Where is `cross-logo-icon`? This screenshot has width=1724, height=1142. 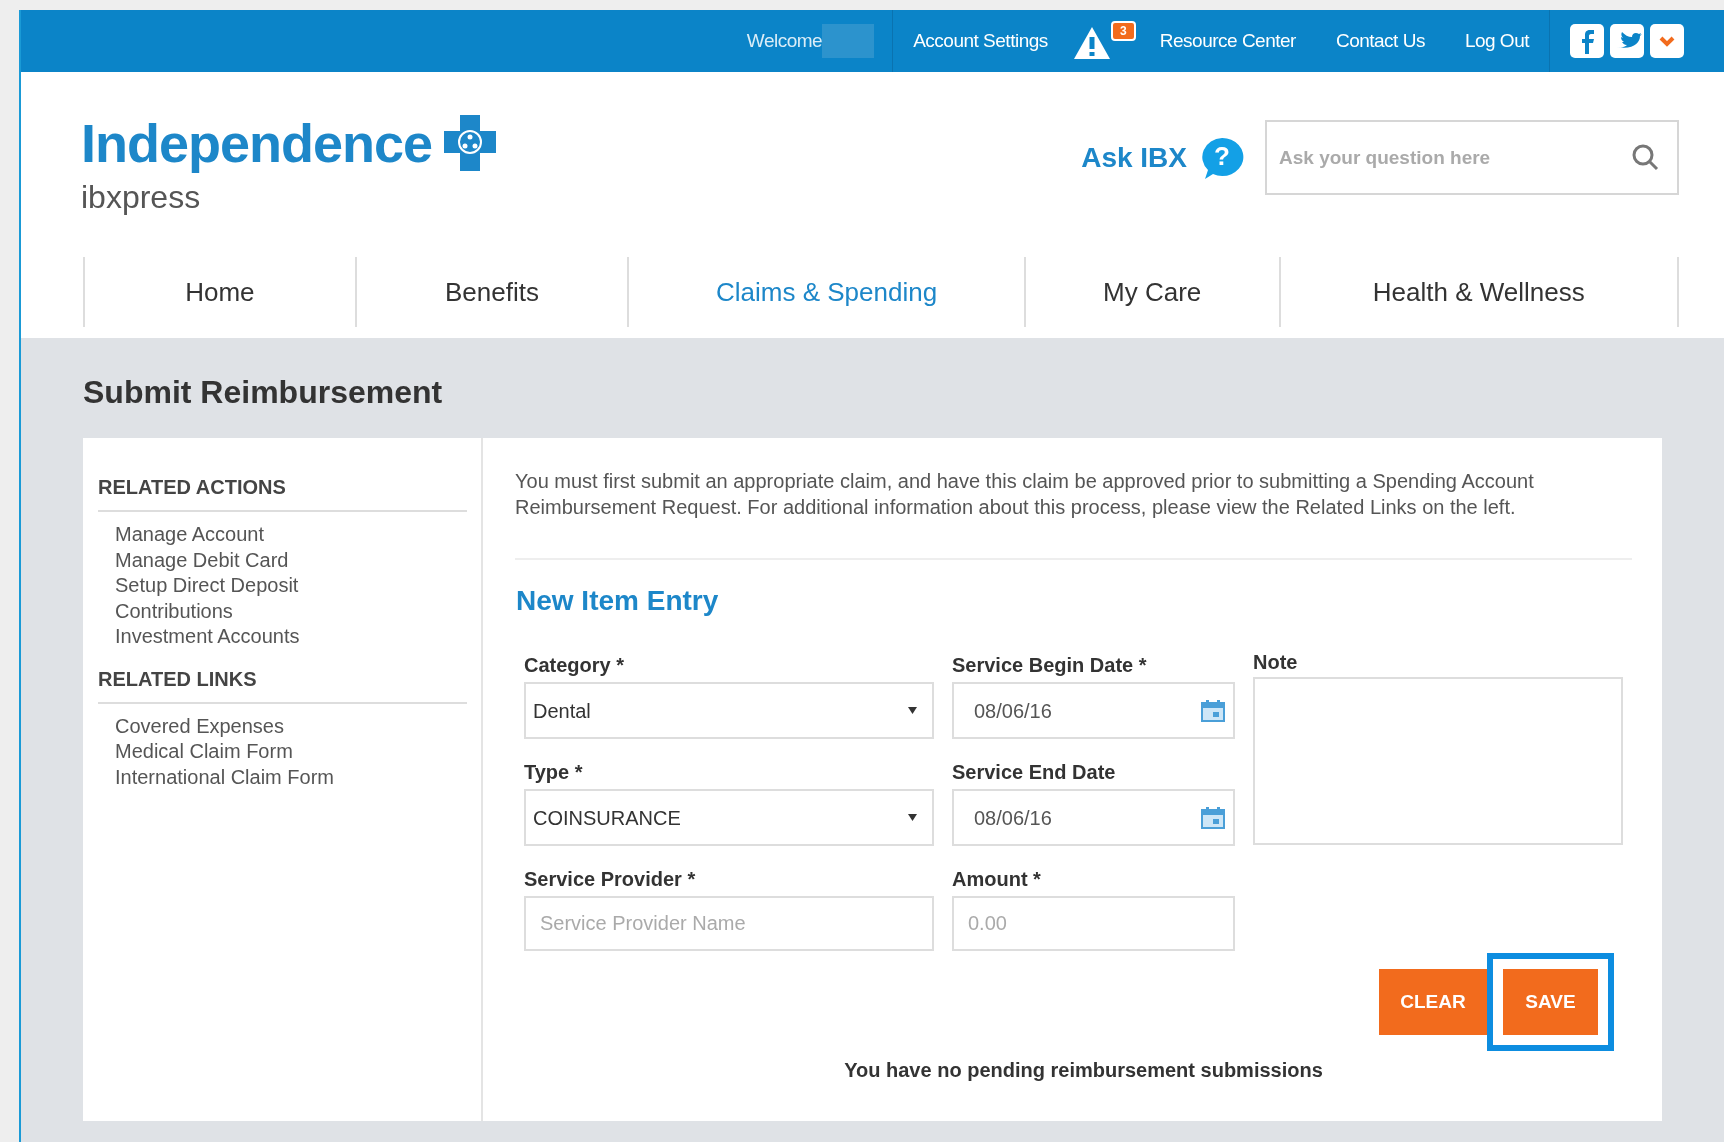
cross-logo-icon is located at coordinates (470, 143).